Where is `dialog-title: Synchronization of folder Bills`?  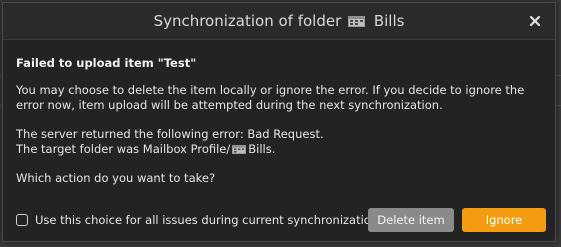
dialog-title: Synchronization of folder Bills is located at coordinates (279, 21).